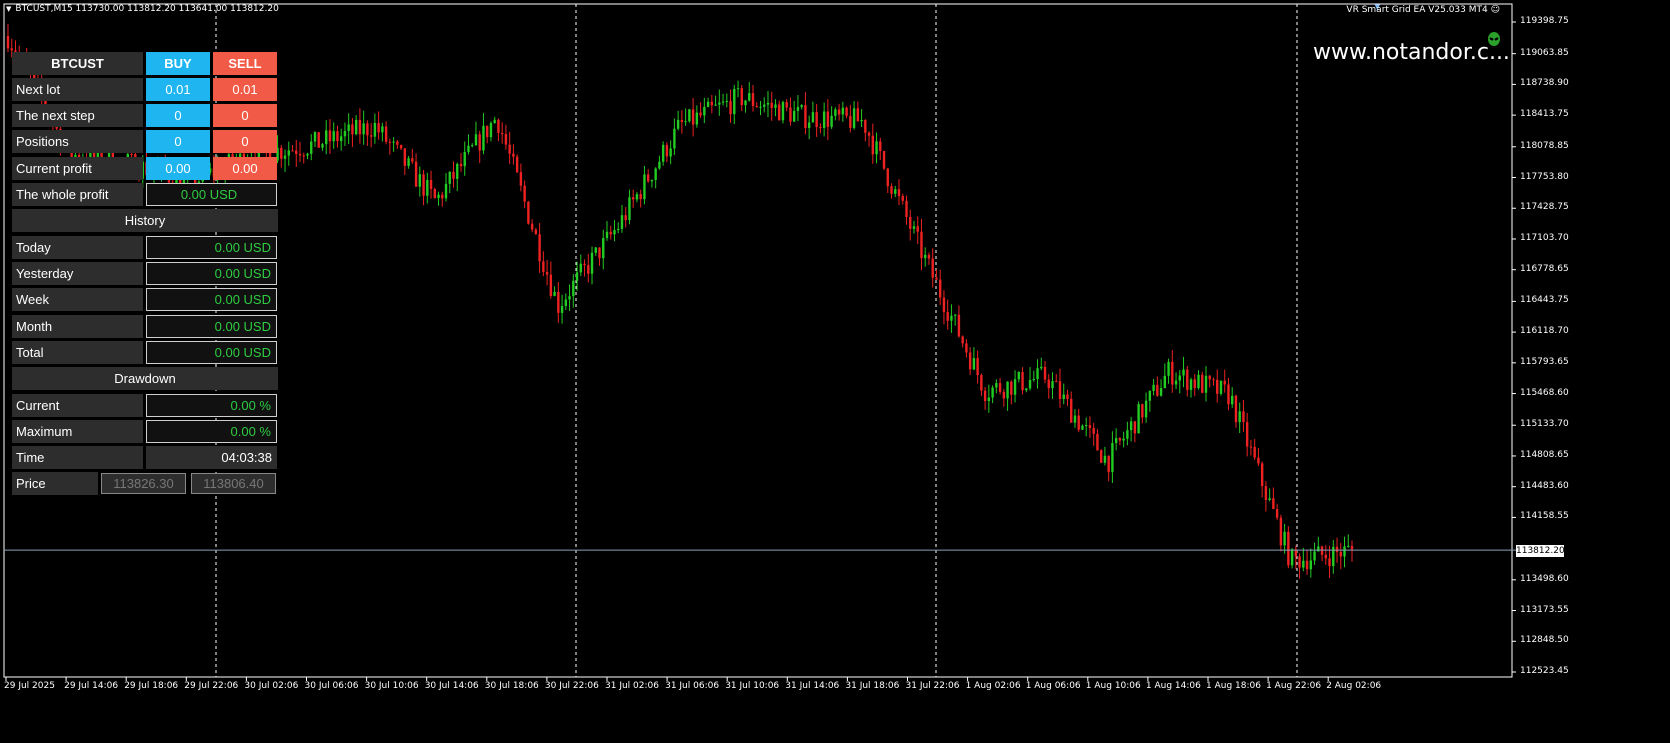 This screenshot has width=1670, height=743. What do you see at coordinates (245, 63) in the screenshot?
I see `sell-button: SELL` at bounding box center [245, 63].